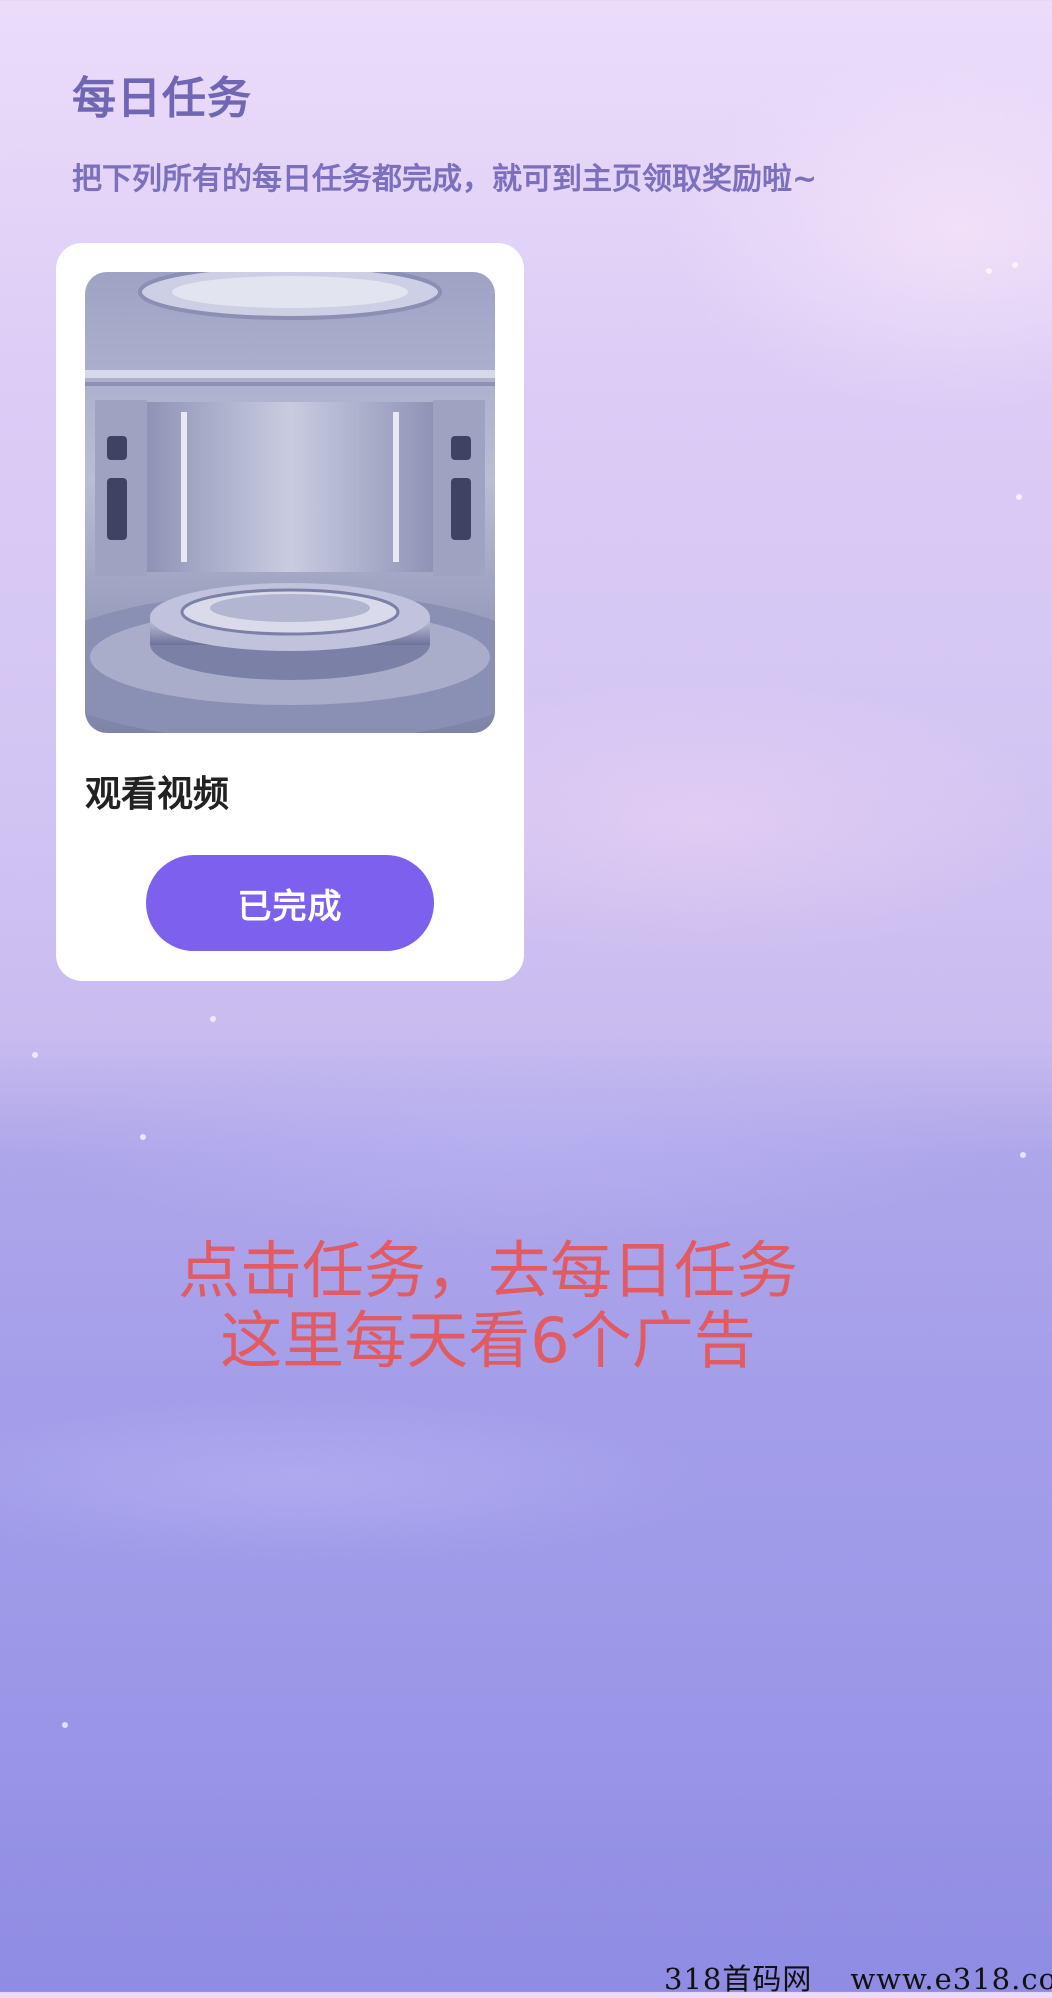 The width and height of the screenshot is (1052, 1998). Describe the element at coordinates (738, 1979) in the screenshot. I see `watermark-site-name: 318首码网` at that location.